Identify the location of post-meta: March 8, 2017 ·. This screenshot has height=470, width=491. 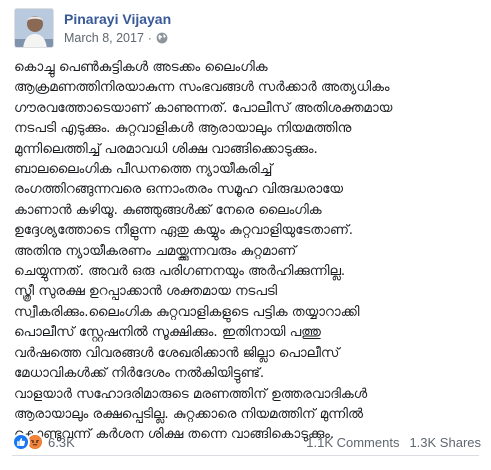
(117, 38).